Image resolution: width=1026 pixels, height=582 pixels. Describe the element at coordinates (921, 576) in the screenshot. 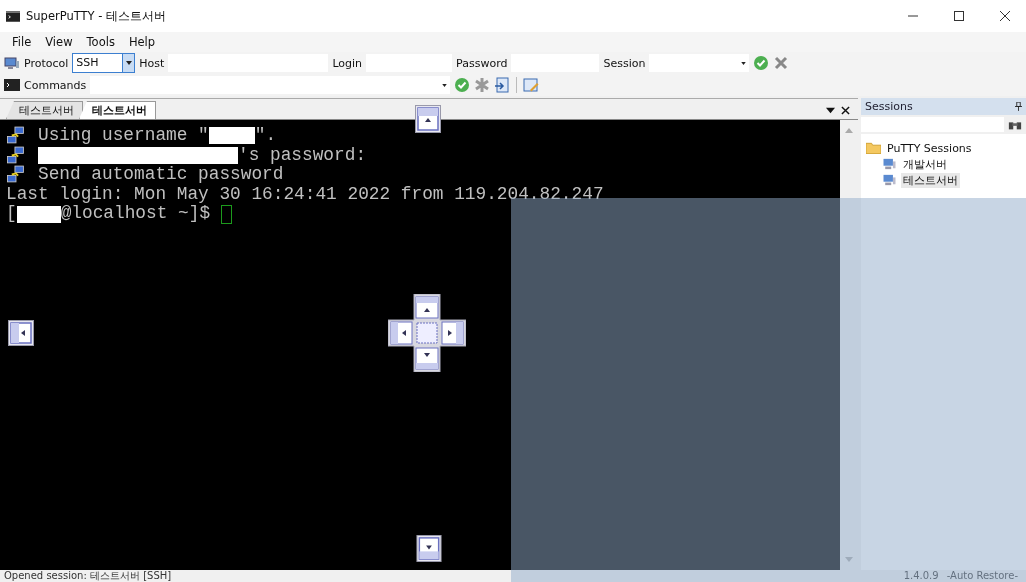

I see `version-text: 1.4.0.9` at that location.